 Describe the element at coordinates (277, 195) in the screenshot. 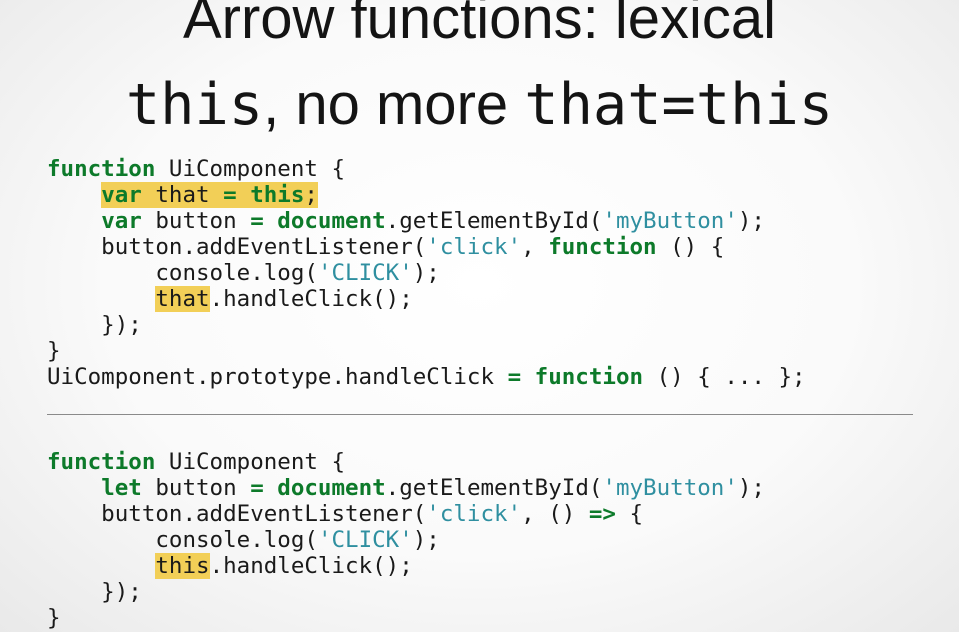

I see `code-keyword: this` at that location.